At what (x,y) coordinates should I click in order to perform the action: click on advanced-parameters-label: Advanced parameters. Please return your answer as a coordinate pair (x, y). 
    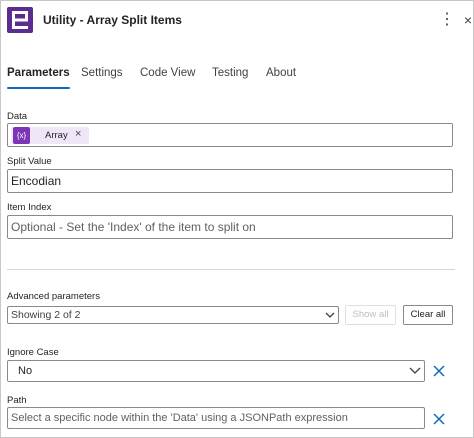
    Looking at the image, I should click on (53, 296).